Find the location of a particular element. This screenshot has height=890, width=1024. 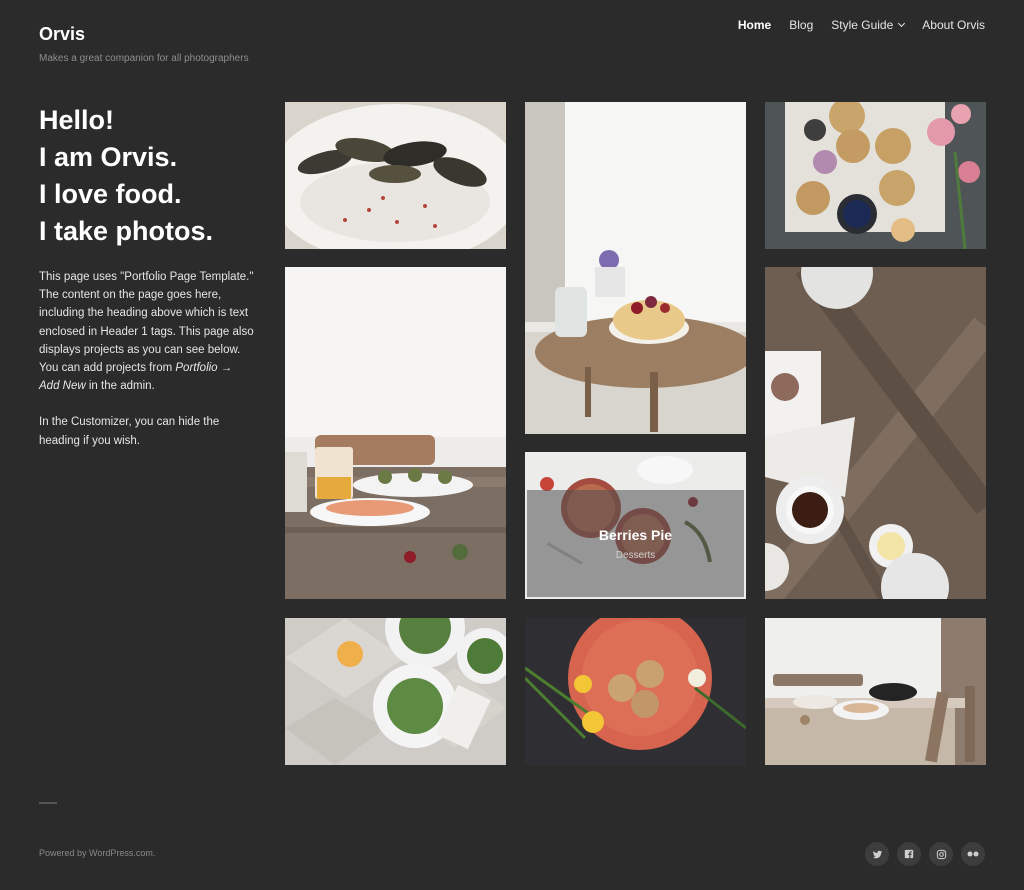

portfolio-item-salads is located at coordinates (395, 691).